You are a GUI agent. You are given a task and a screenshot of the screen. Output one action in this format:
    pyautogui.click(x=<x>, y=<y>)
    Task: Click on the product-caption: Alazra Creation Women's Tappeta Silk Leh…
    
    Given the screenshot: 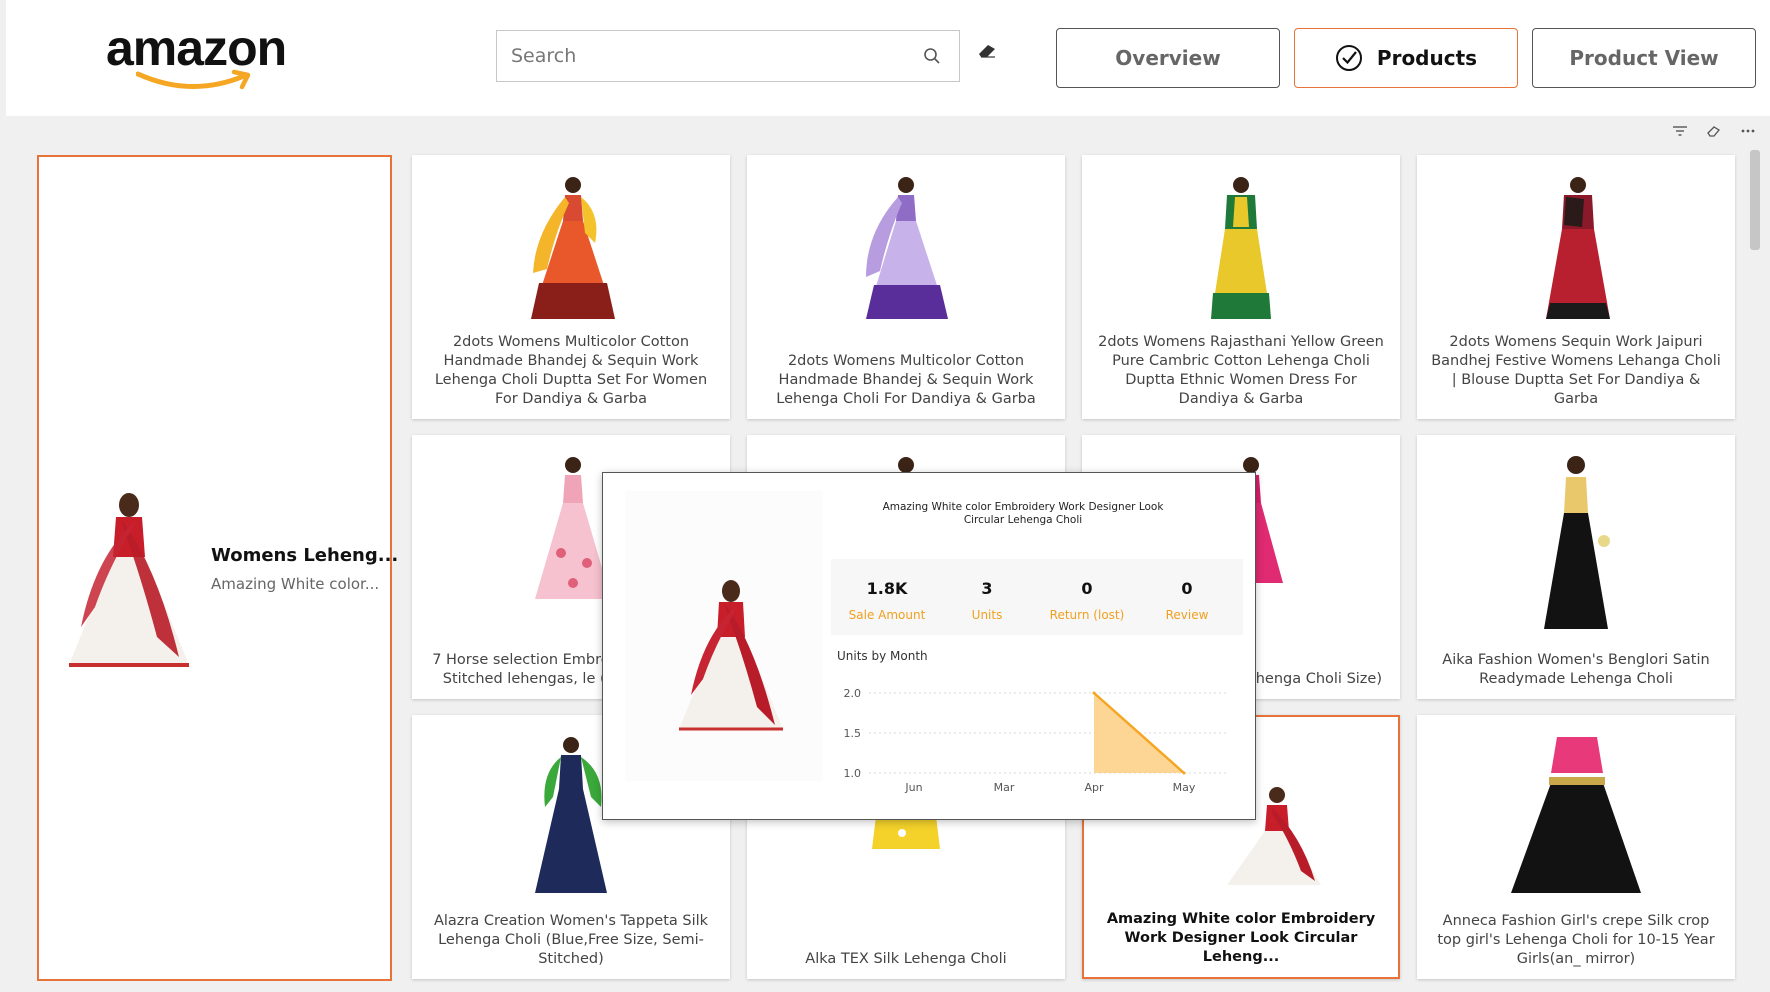 What is the action you would take?
    pyautogui.click(x=571, y=940)
    